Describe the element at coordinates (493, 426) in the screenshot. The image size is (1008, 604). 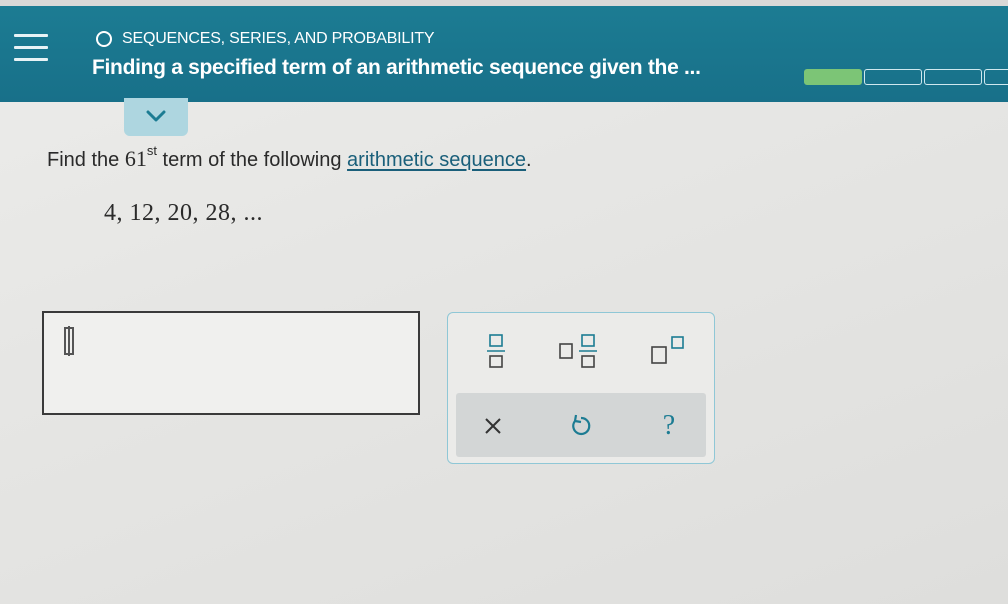
I see `clear-icon` at that location.